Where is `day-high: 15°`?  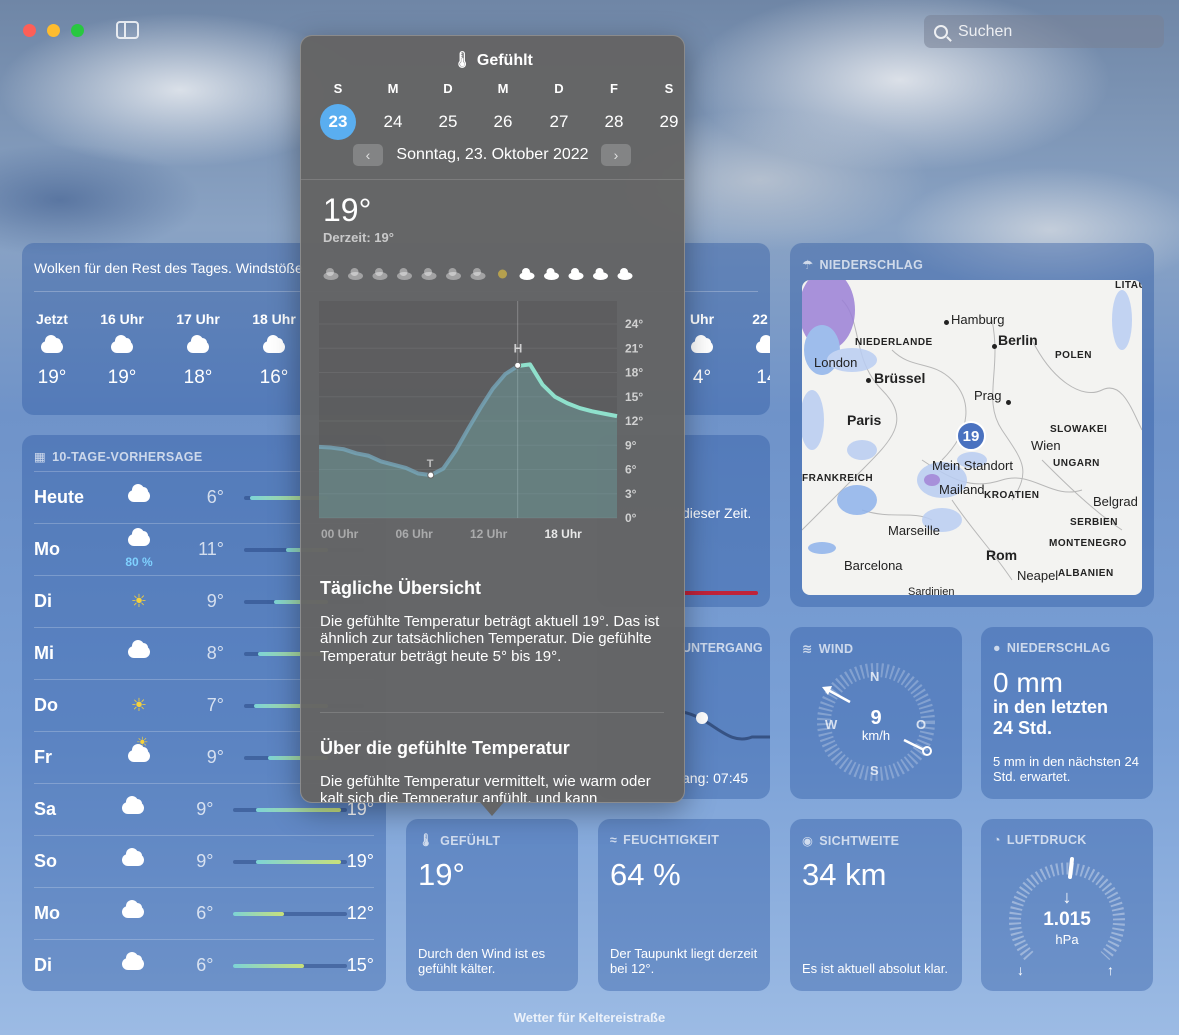 day-high: 15° is located at coordinates (360, 965).